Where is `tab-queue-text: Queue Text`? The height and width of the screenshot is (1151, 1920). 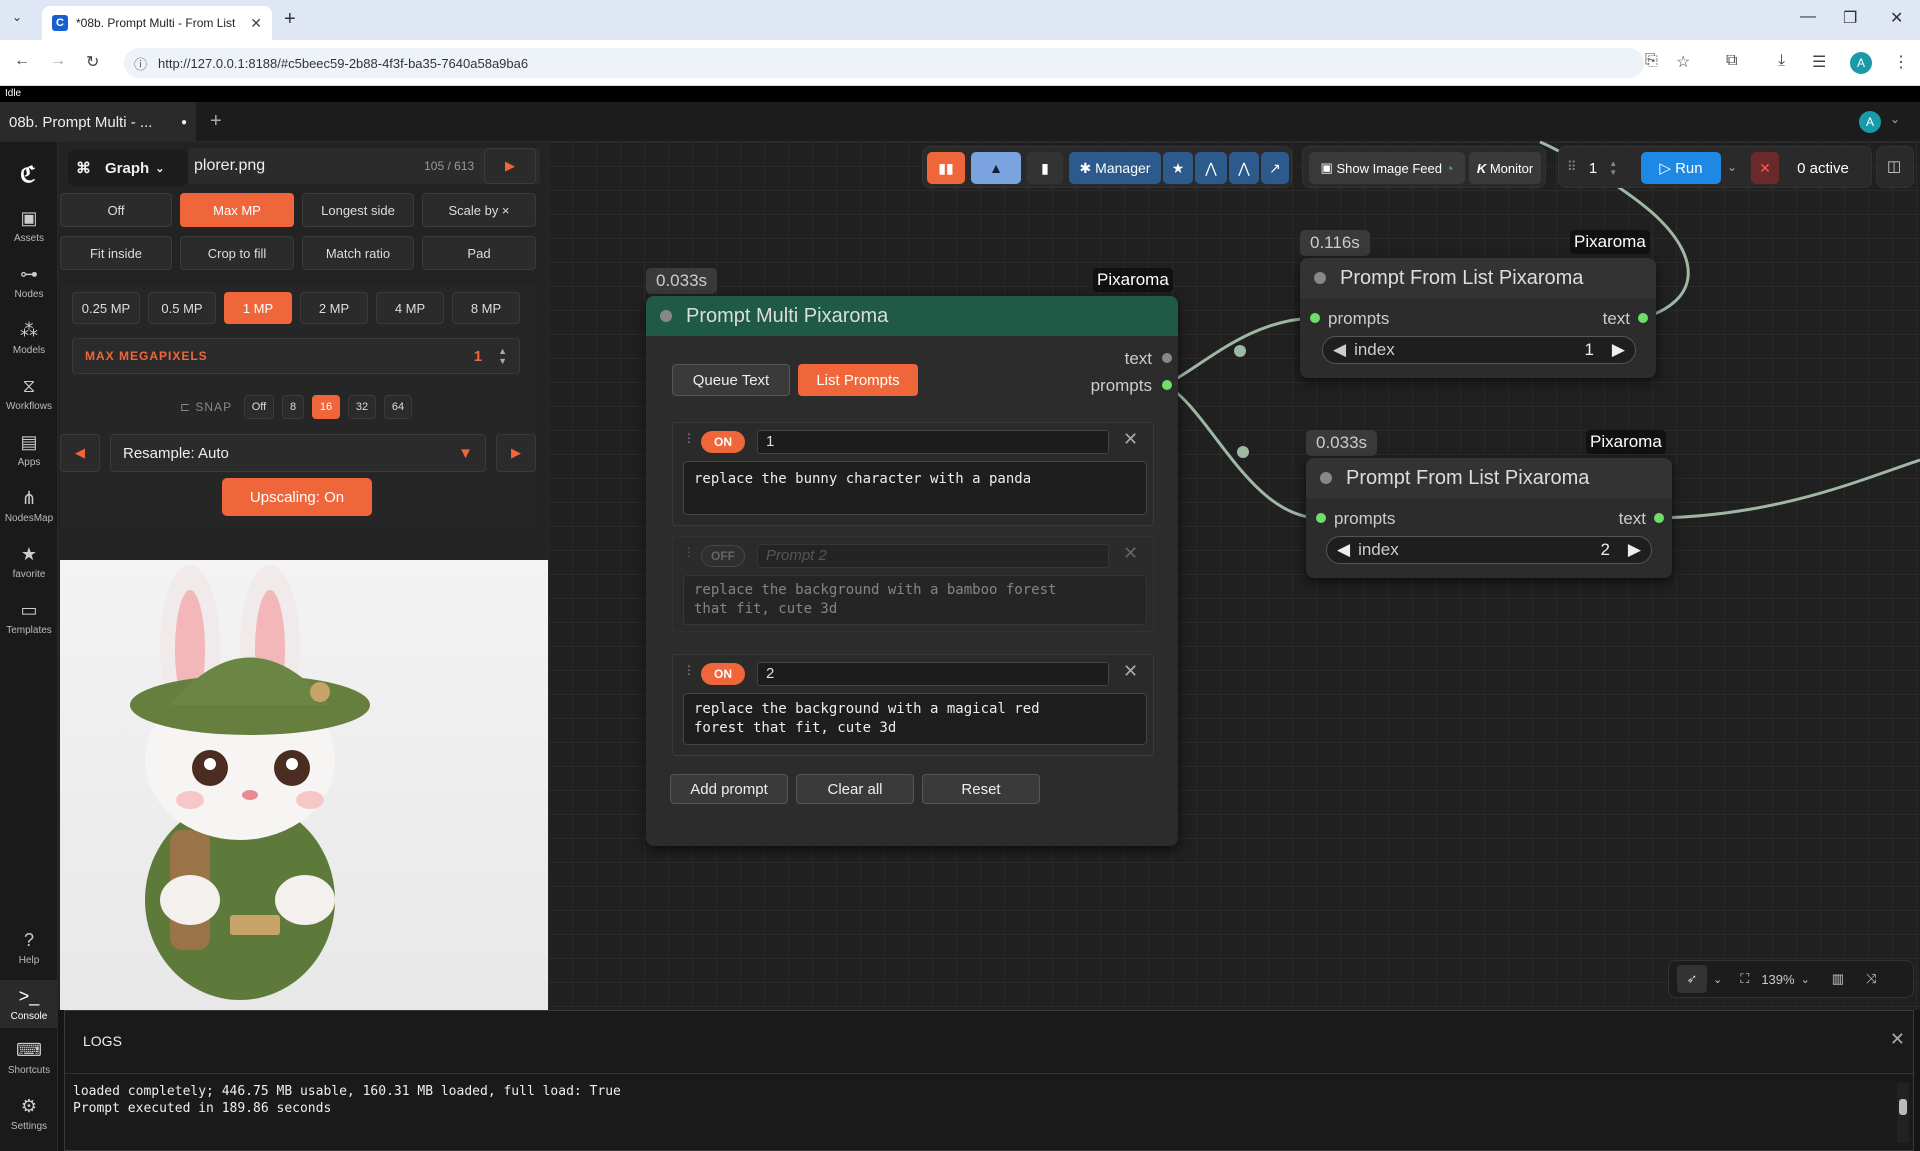 tab-queue-text: Queue Text is located at coordinates (731, 380).